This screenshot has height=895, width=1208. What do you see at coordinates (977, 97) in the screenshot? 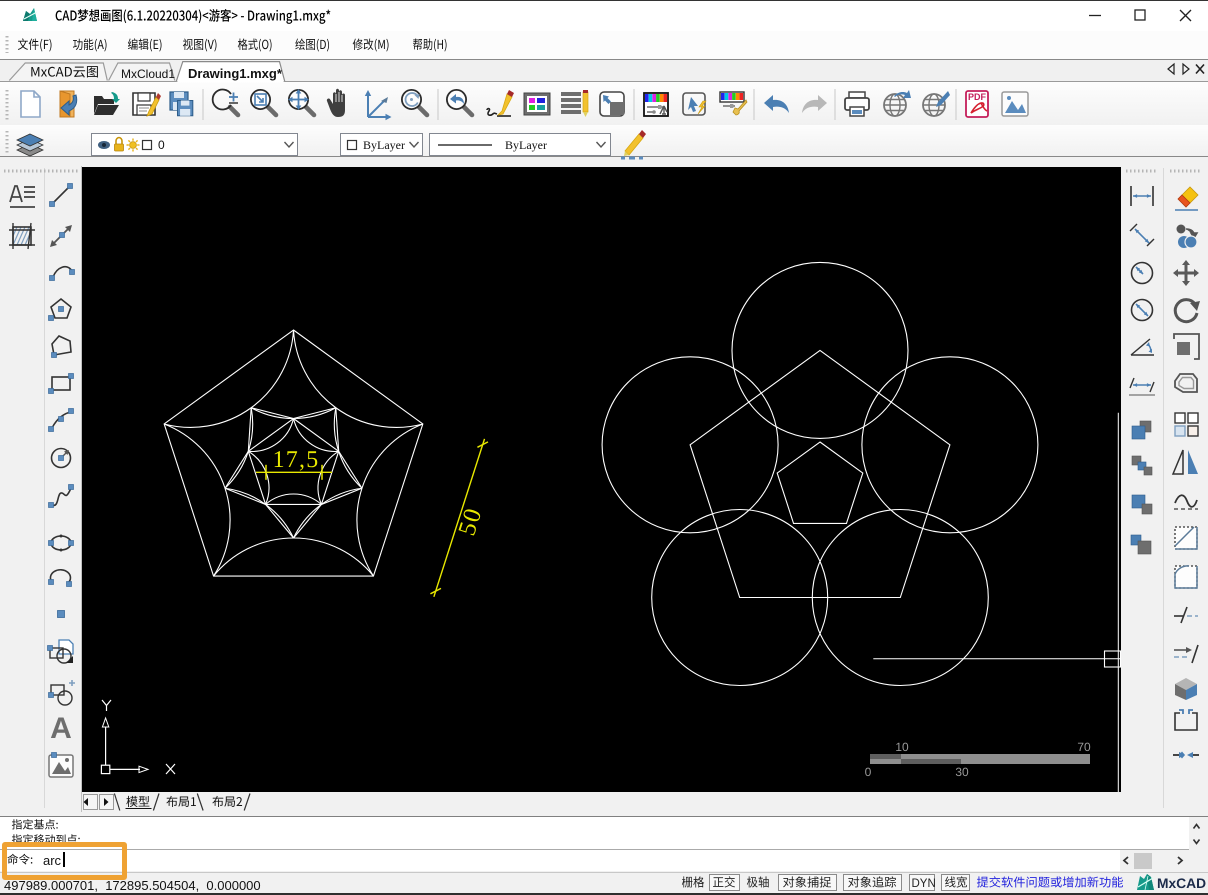
I see `svg-text: PDF` at bounding box center [977, 97].